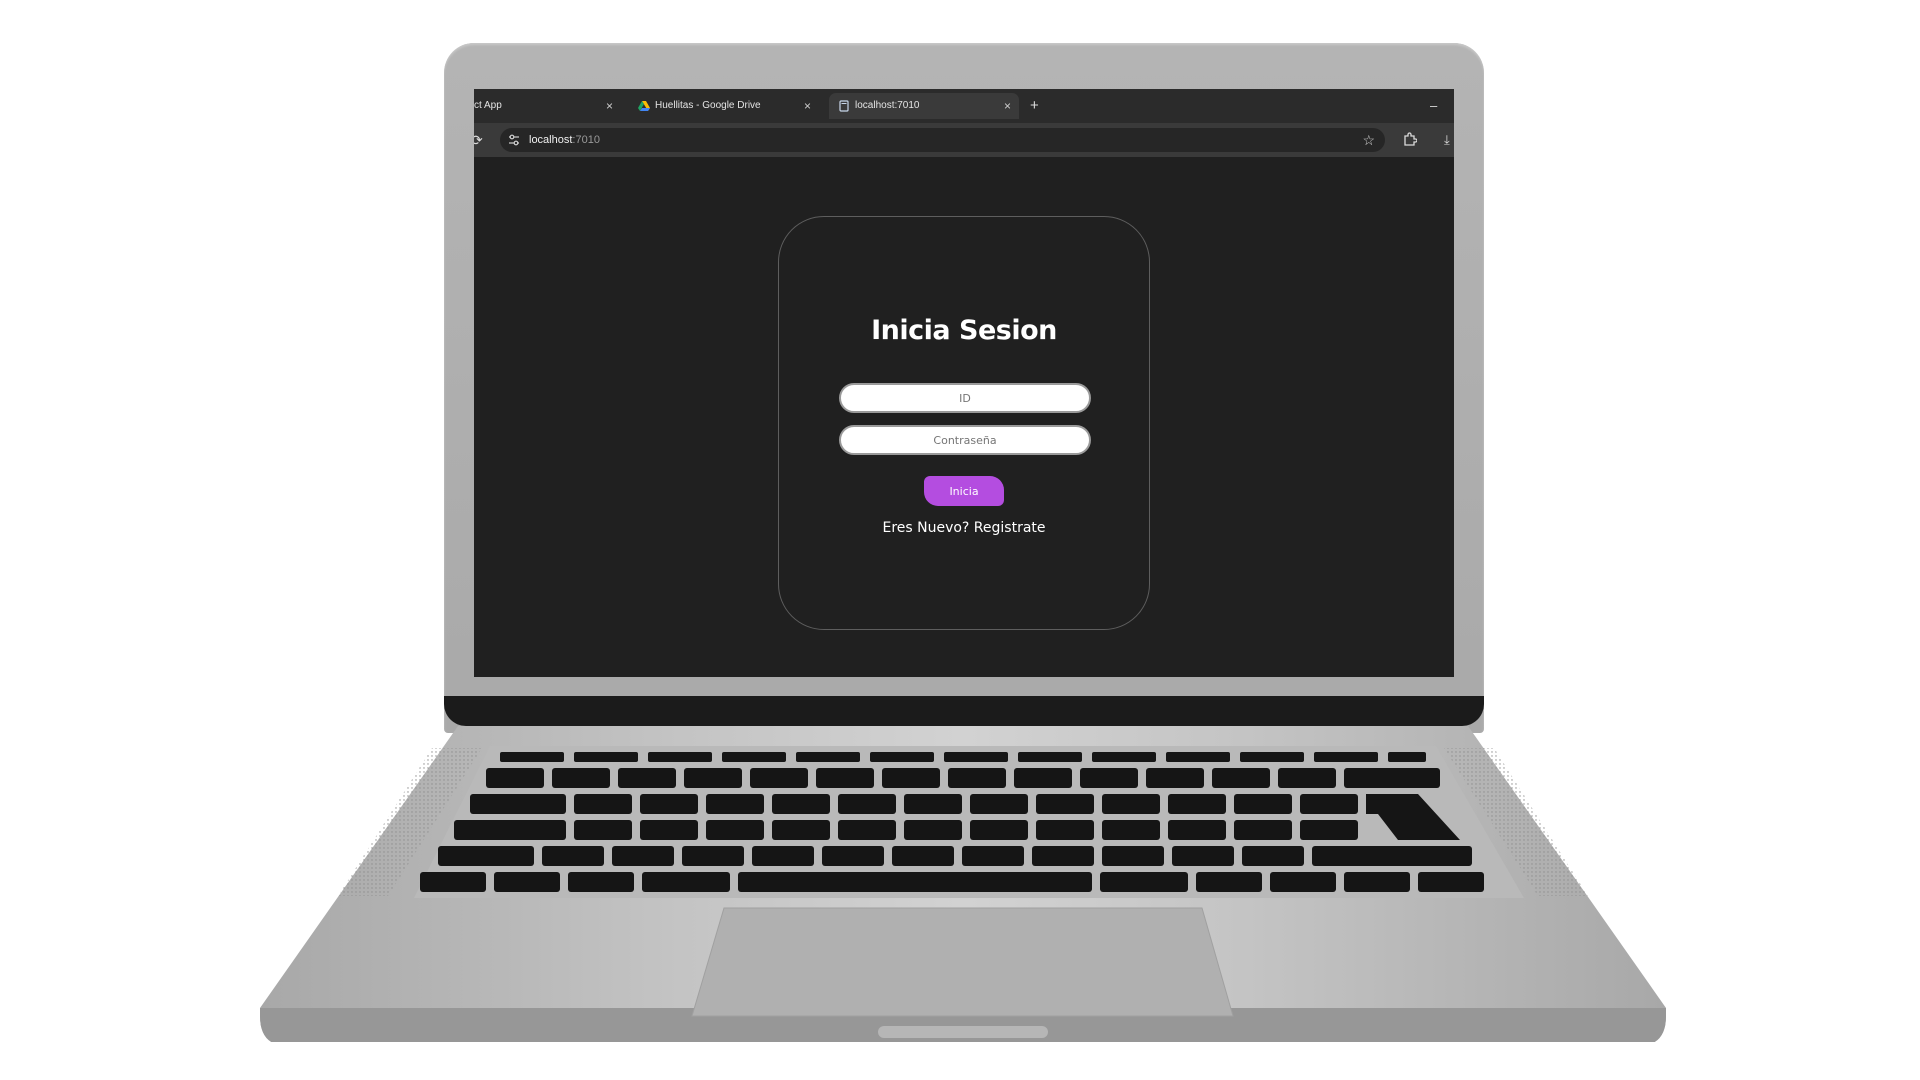 This screenshot has width=1920, height=1080. Describe the element at coordinates (478, 140) in the screenshot. I see `reload-icon: ⟳` at that location.